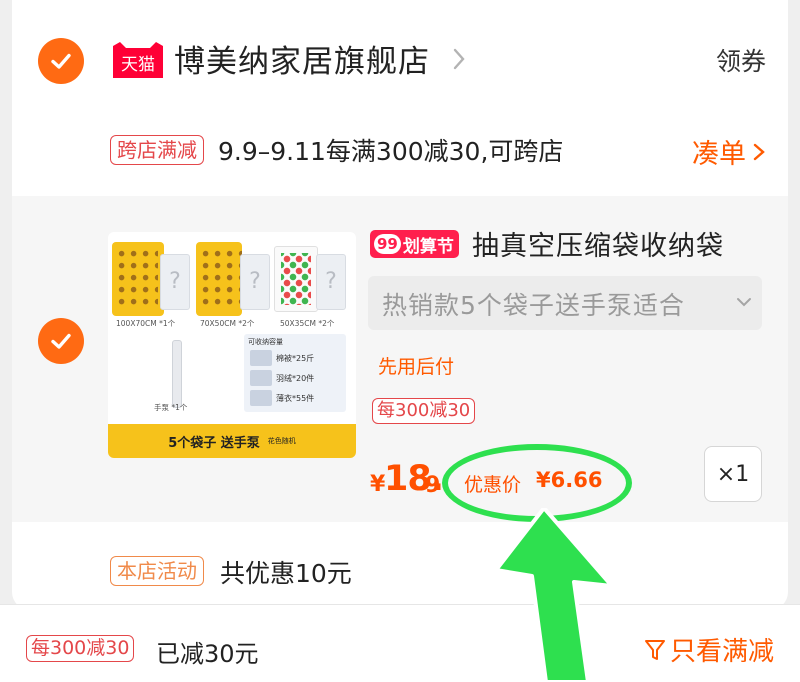 The image size is (800, 682). I want to click on add-more-button: 凑单, so click(729, 151).